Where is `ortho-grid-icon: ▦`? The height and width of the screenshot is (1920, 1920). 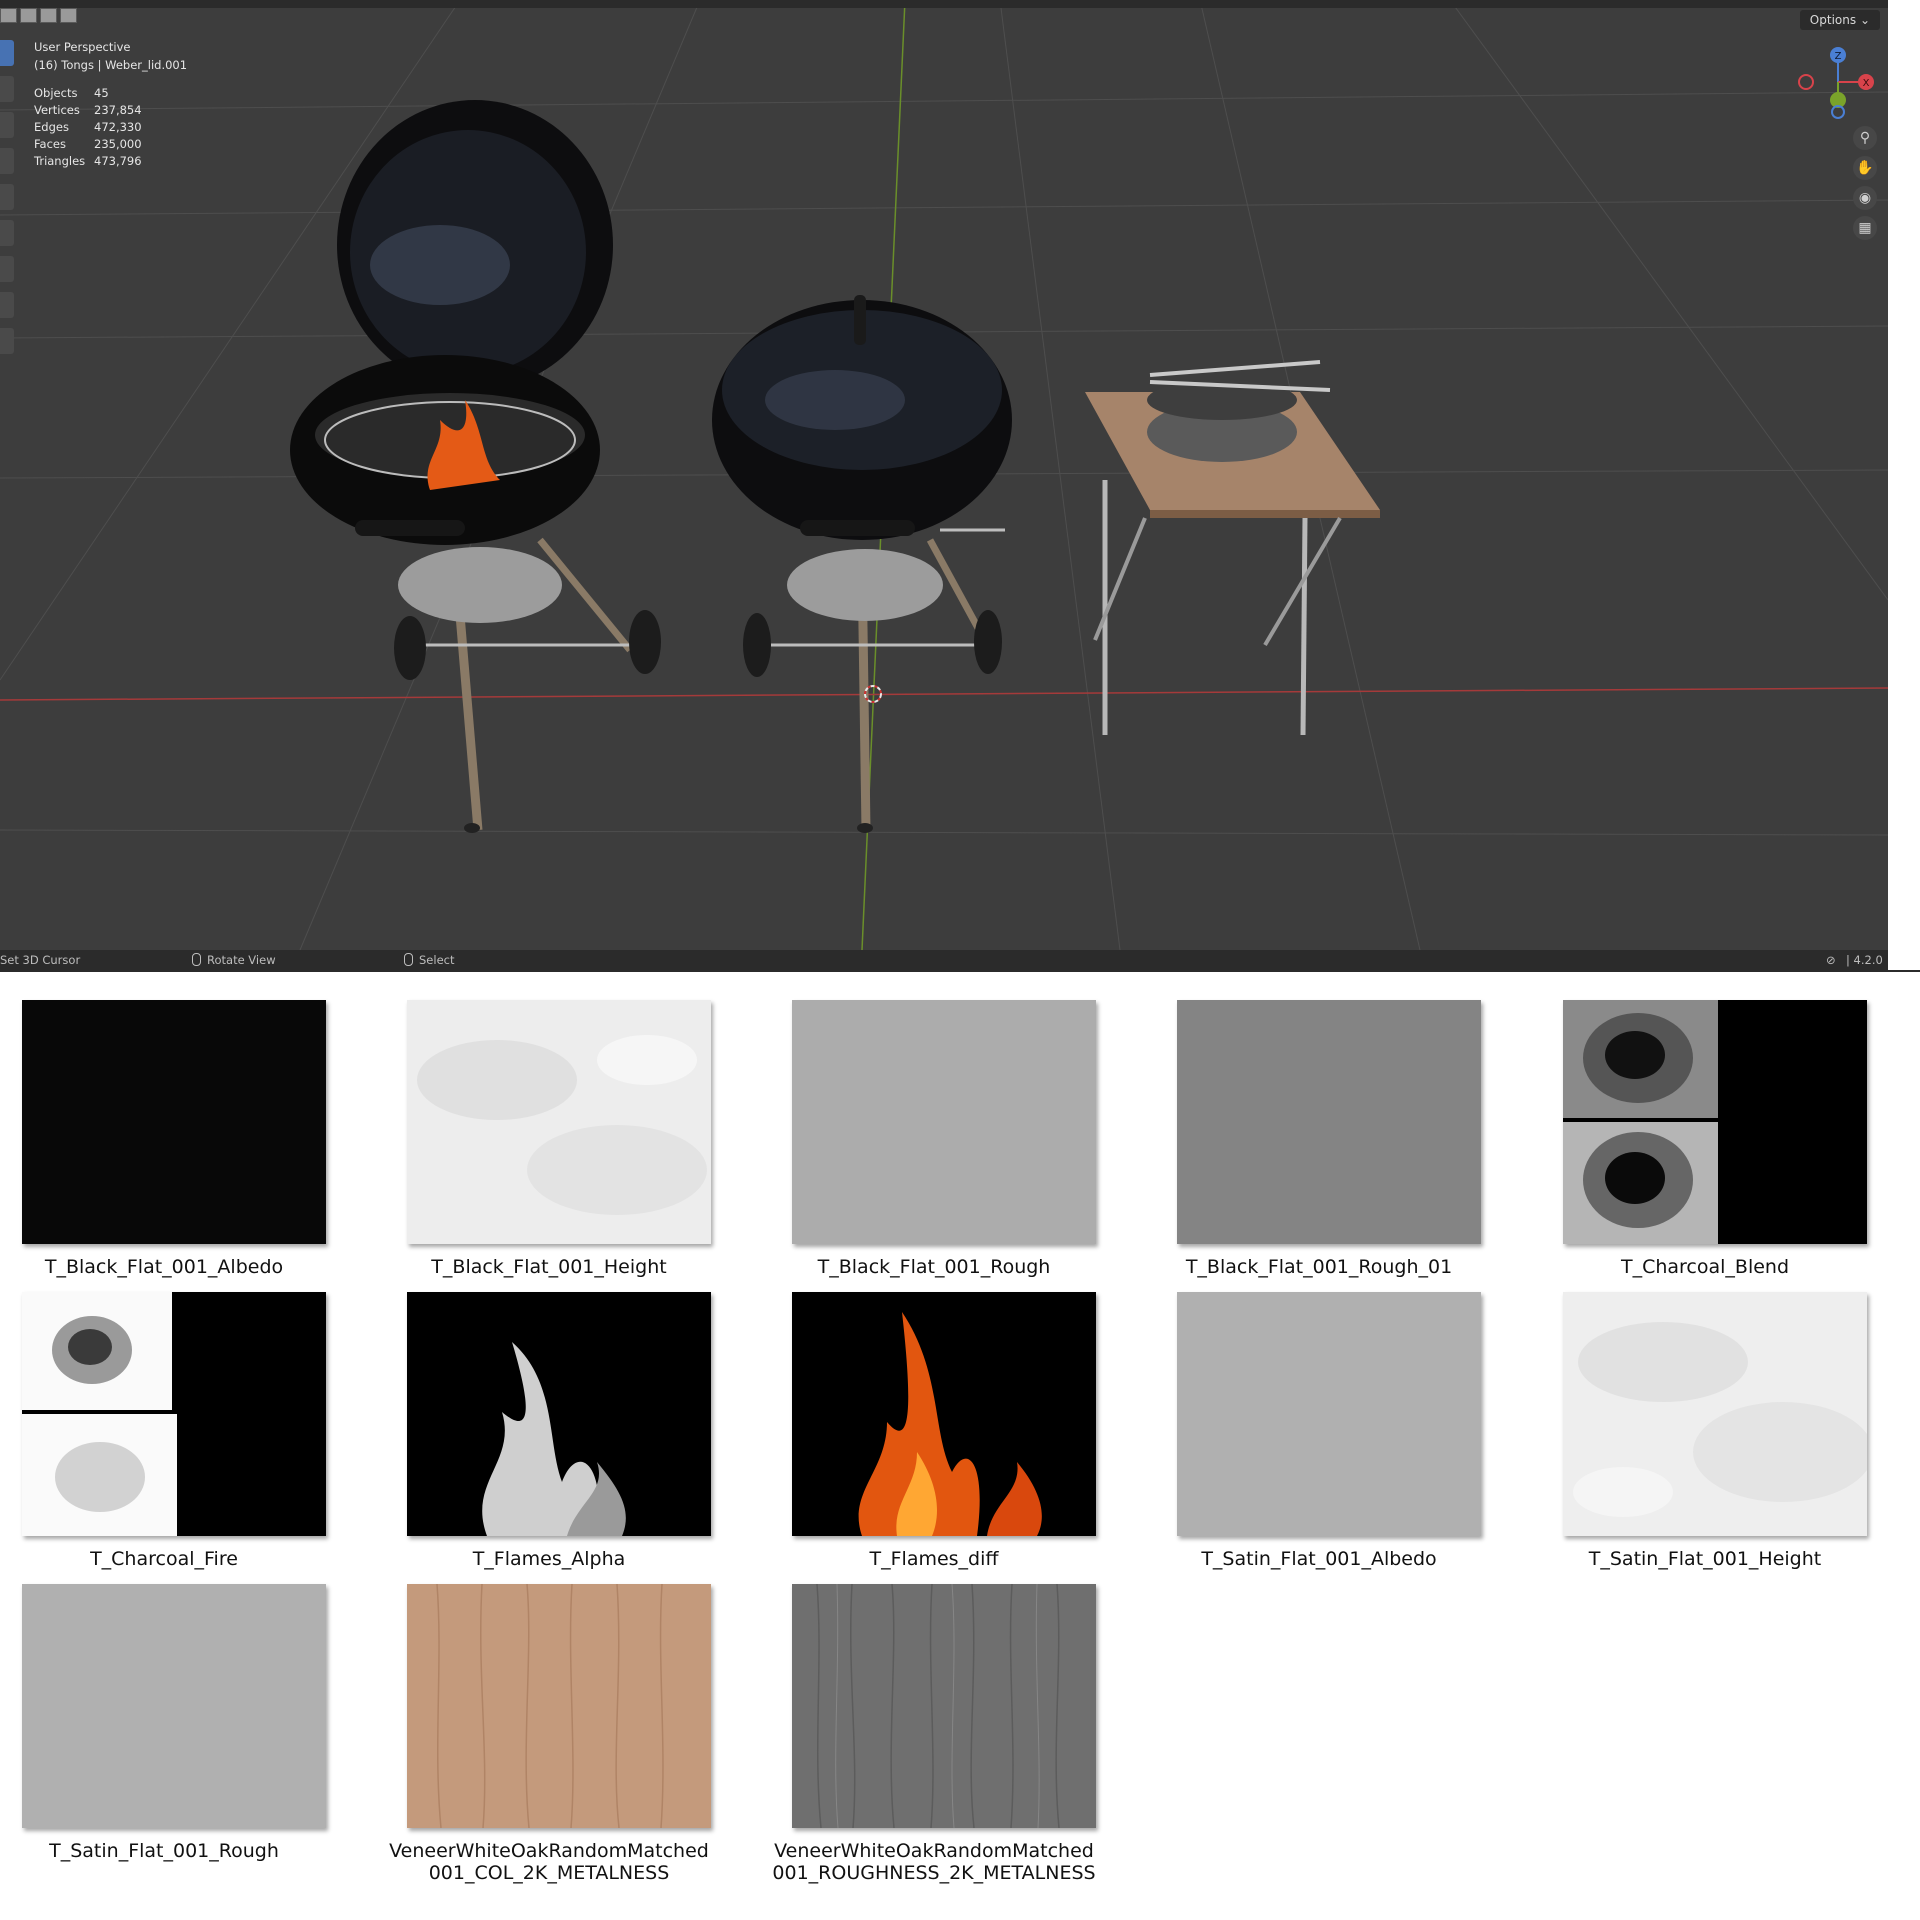 ortho-grid-icon: ▦ is located at coordinates (1865, 228).